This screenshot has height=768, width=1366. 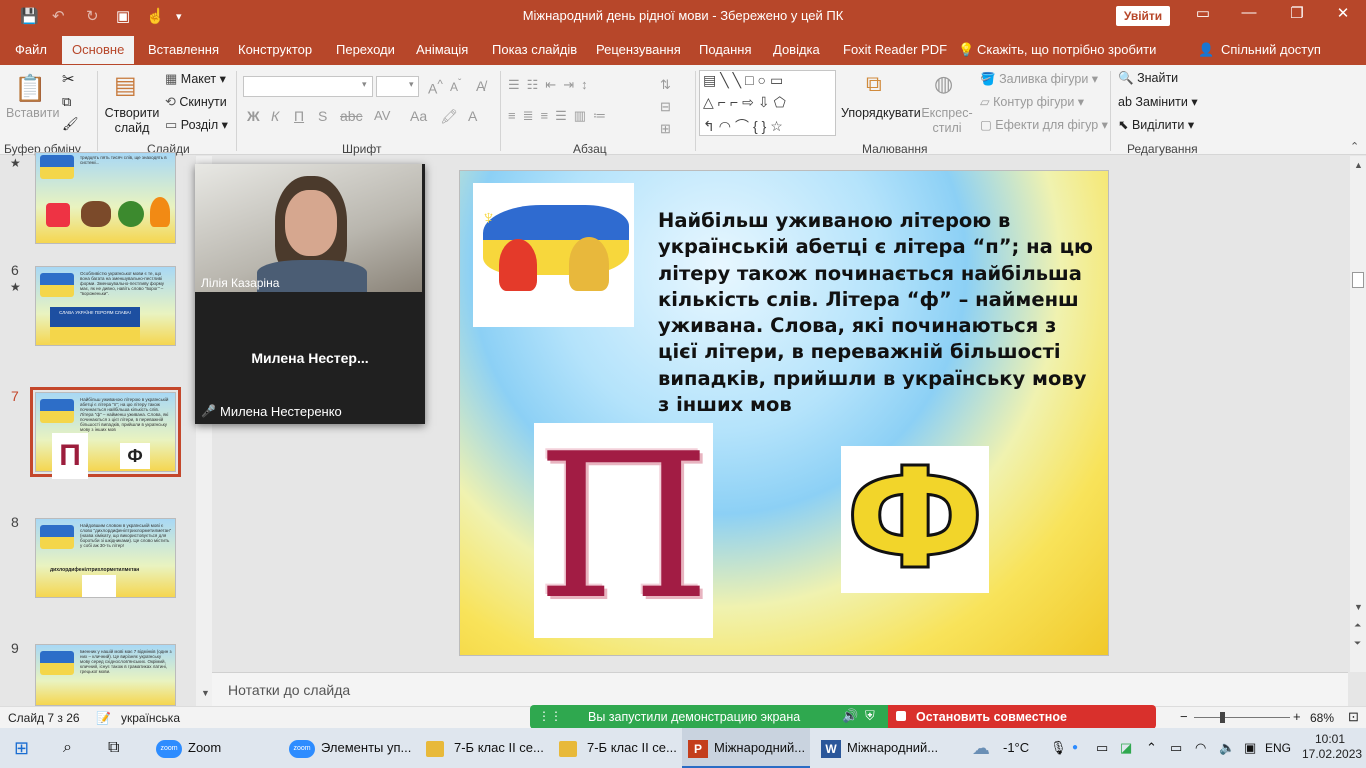 I want to click on language-indicator: українська, so click(x=150, y=718).